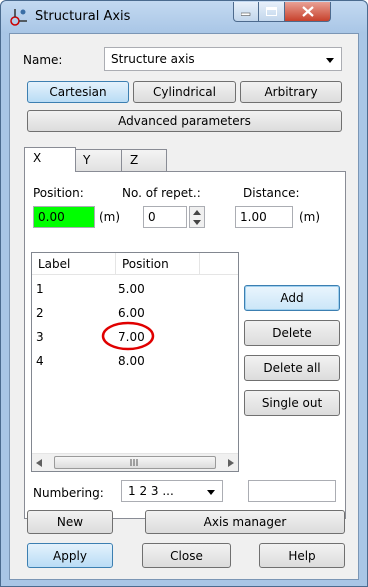 The image size is (368, 587). What do you see at coordinates (98, 160) in the screenshot?
I see `tab-y: Y` at bounding box center [98, 160].